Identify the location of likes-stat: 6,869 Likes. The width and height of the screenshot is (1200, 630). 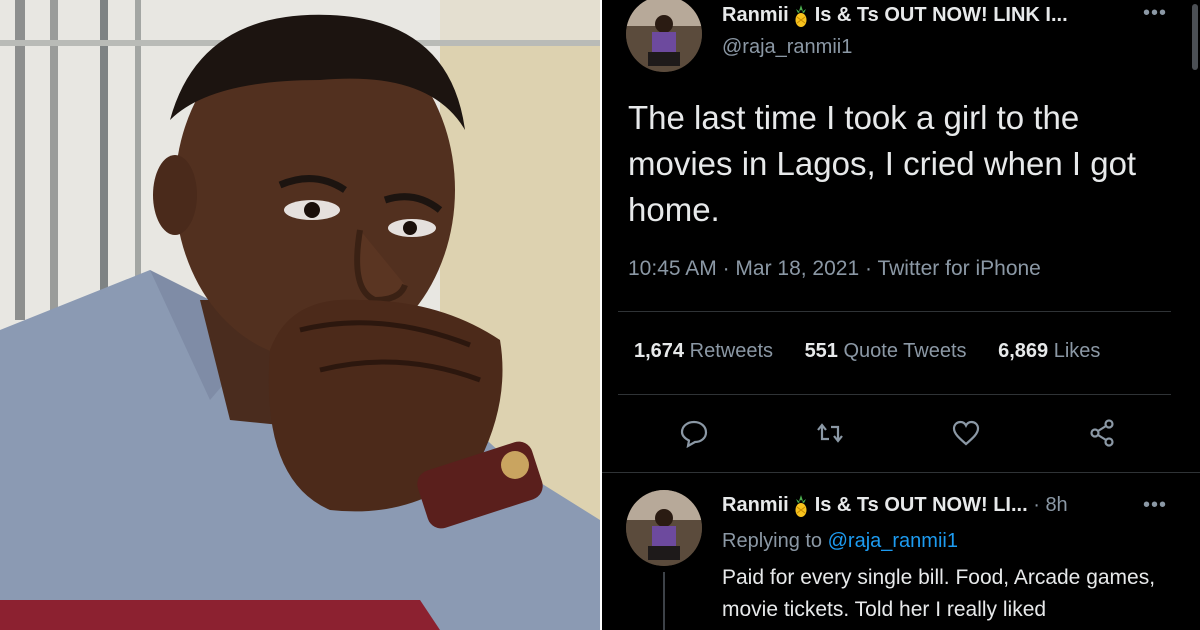
(1049, 351).